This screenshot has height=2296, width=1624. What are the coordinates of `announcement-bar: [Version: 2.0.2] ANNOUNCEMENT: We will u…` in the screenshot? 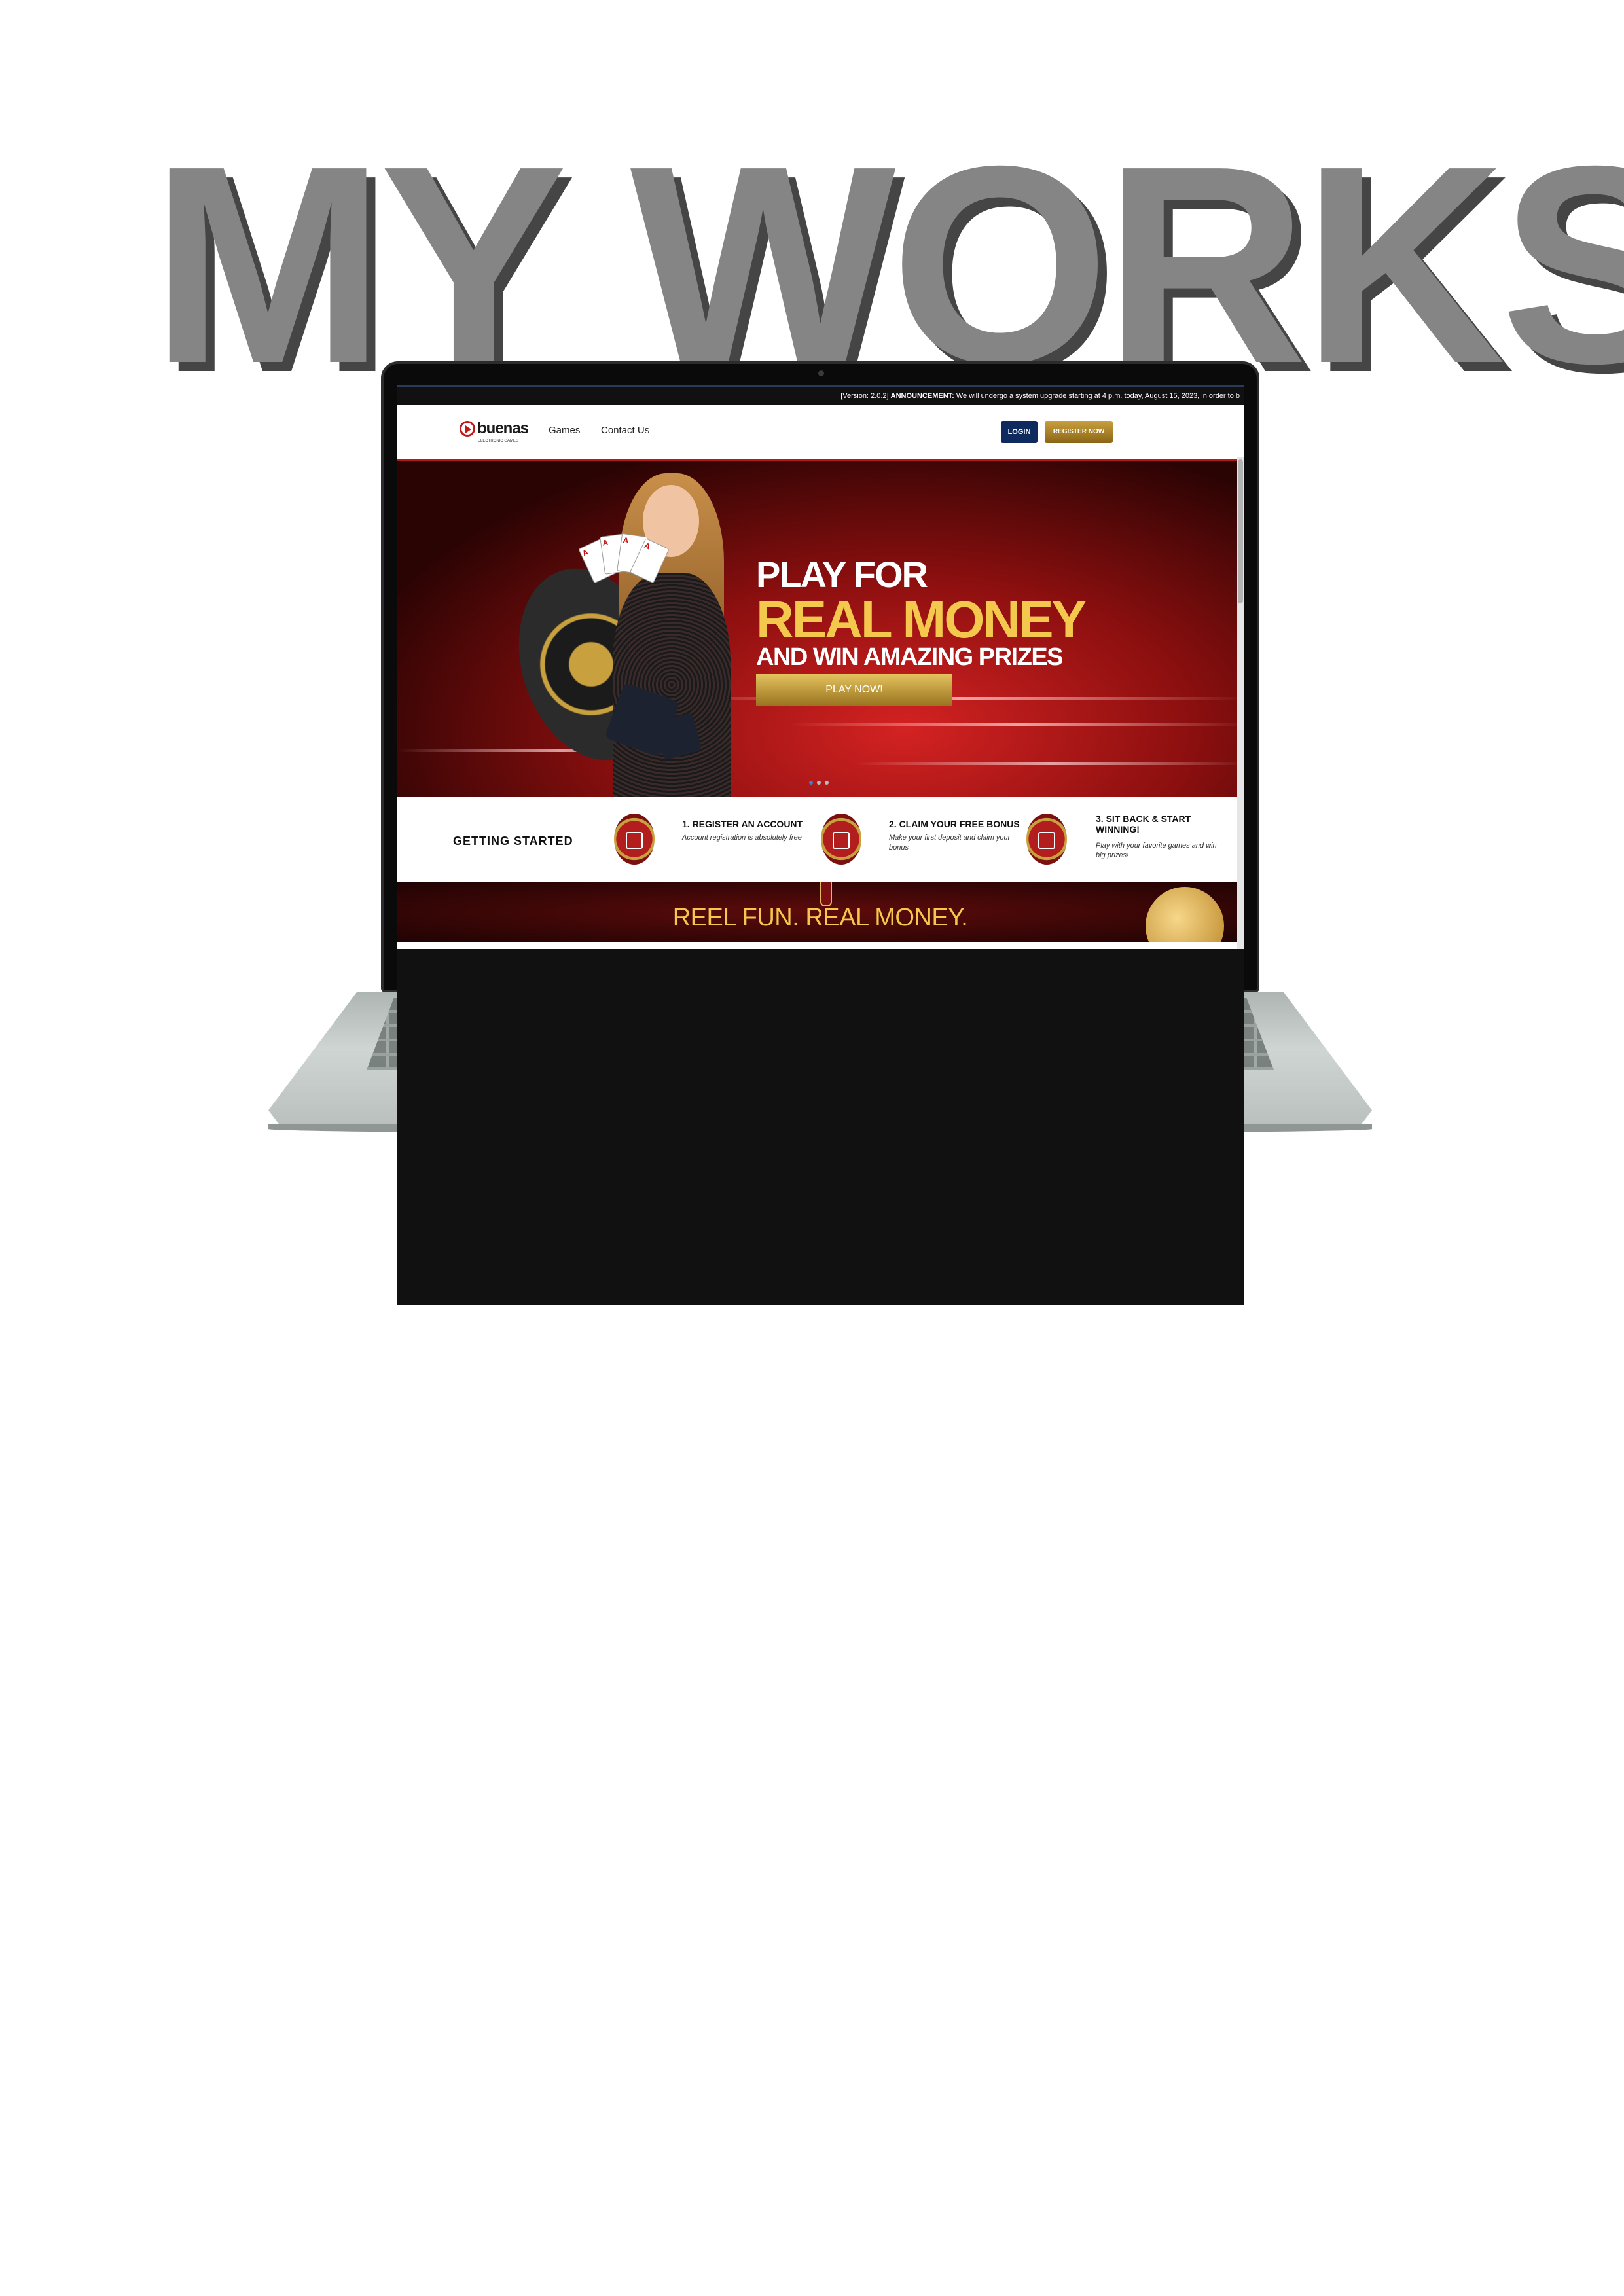 It's located at (820, 395).